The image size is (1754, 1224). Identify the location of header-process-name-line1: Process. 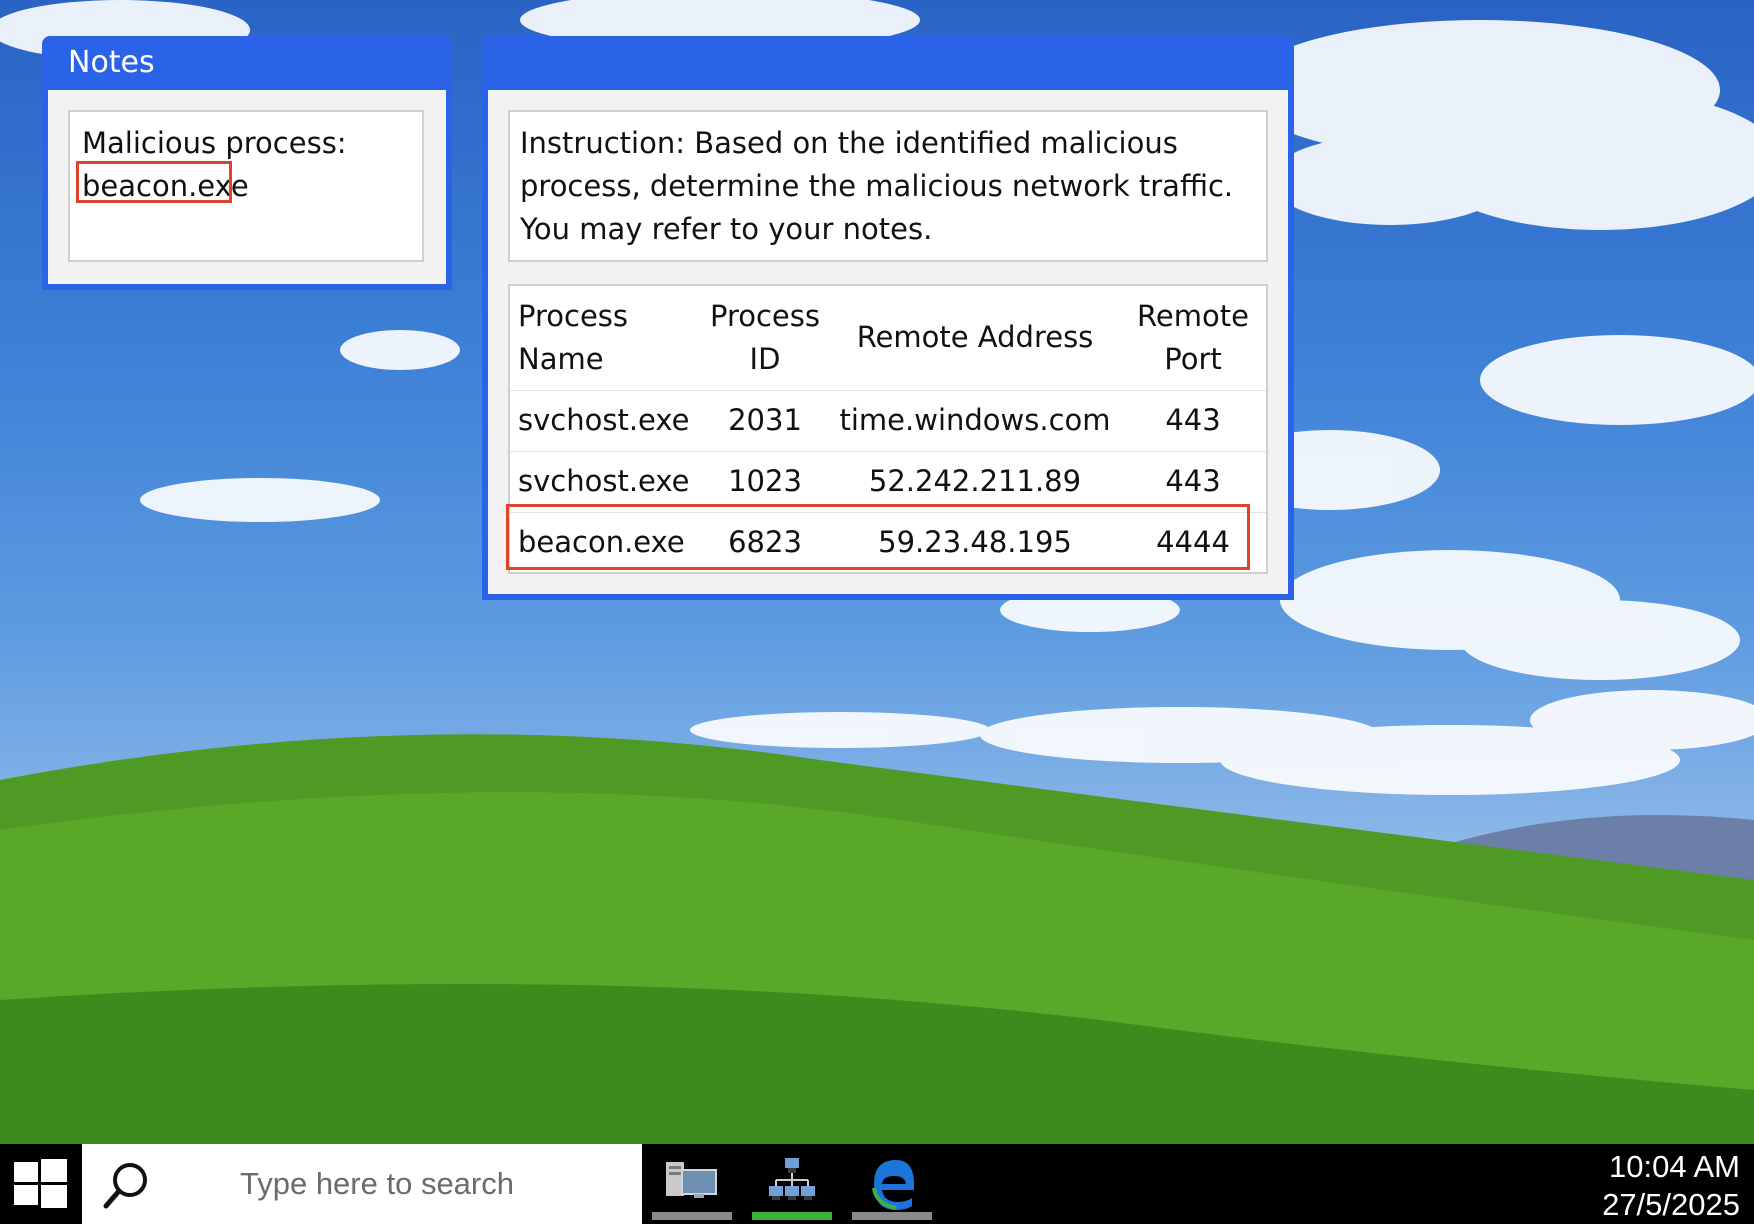
(573, 315).